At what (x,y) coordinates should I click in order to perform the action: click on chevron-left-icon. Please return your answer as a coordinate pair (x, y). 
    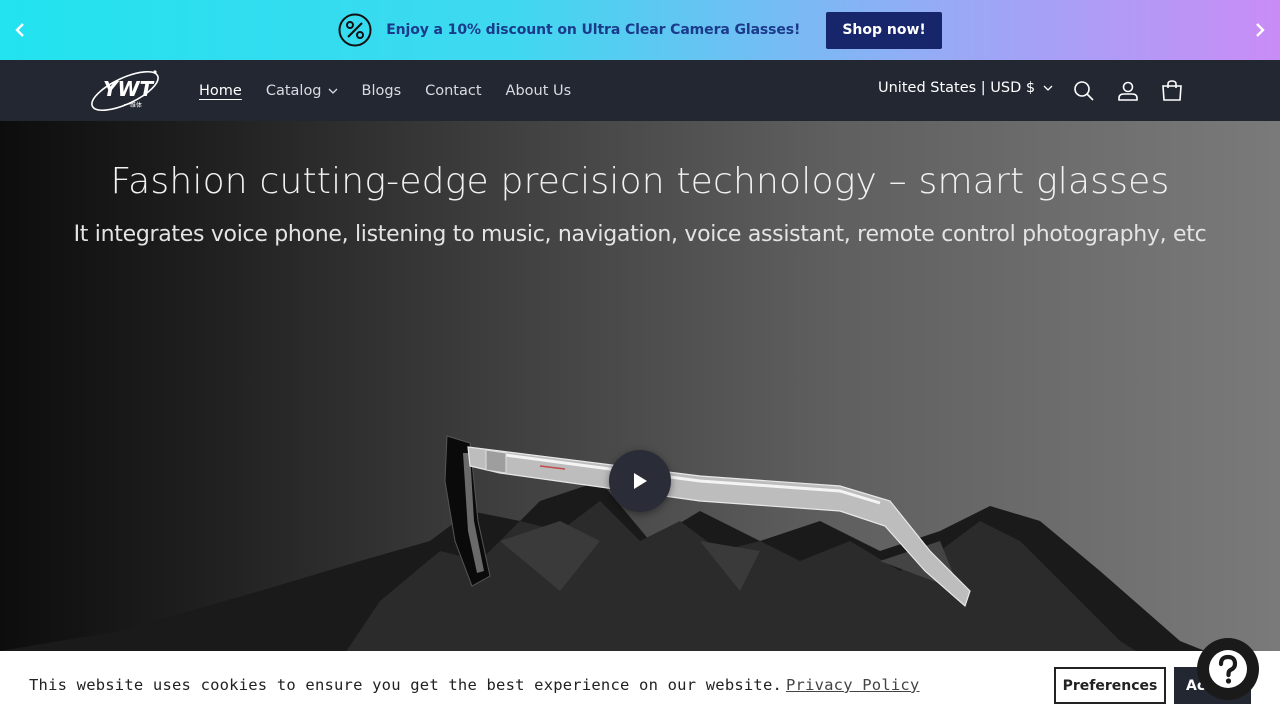
    Looking at the image, I should click on (19, 30).